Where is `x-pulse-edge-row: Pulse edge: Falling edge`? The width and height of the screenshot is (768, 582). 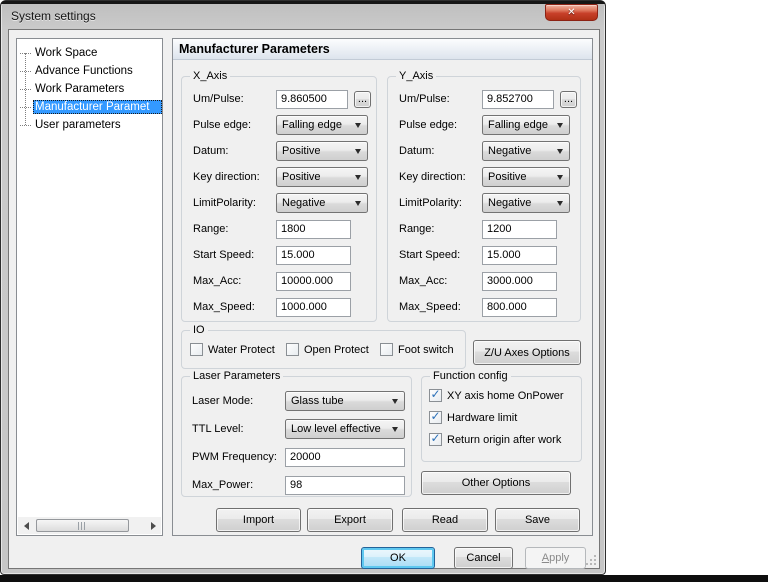 x-pulse-edge-row: Pulse edge: Falling edge is located at coordinates (279, 125).